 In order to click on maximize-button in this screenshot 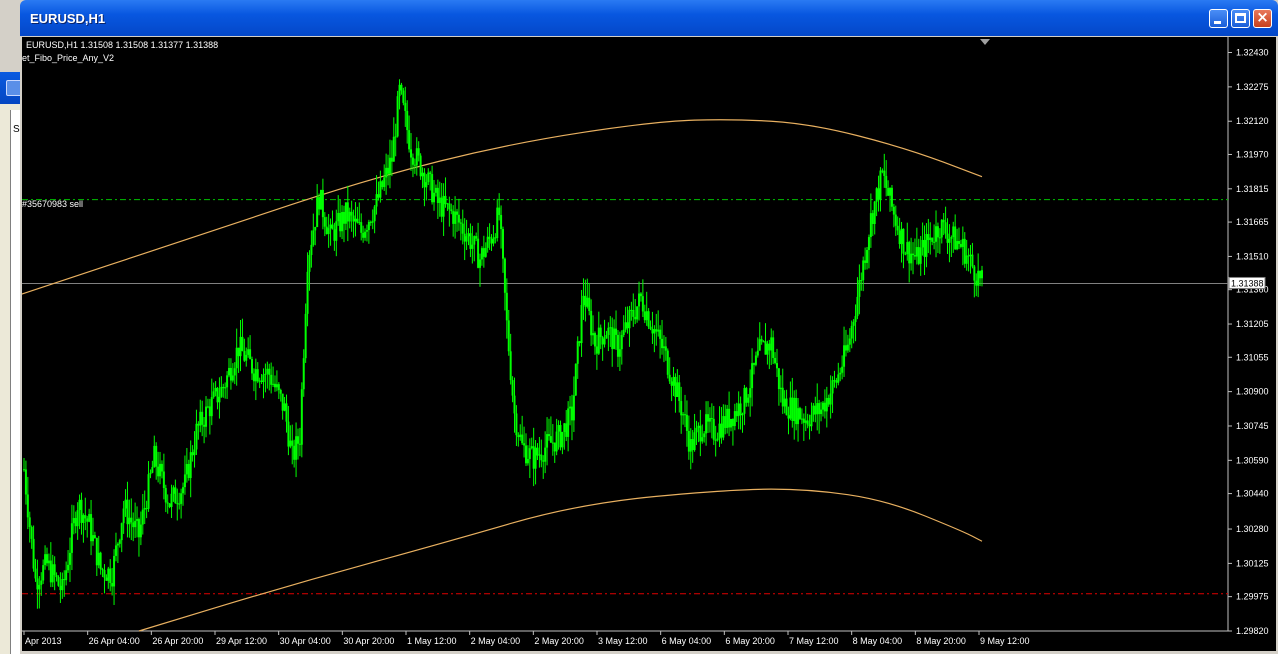, I will do `click(1240, 18)`.